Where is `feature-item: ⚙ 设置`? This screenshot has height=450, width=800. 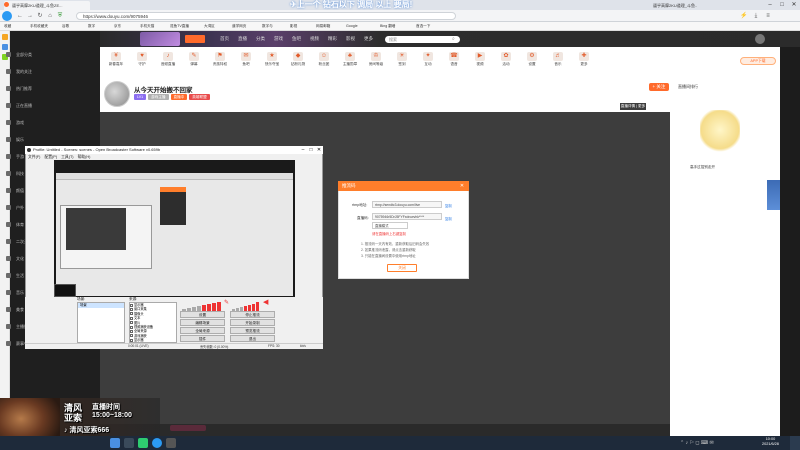 feature-item: ⚙ 设置 is located at coordinates (532, 59).